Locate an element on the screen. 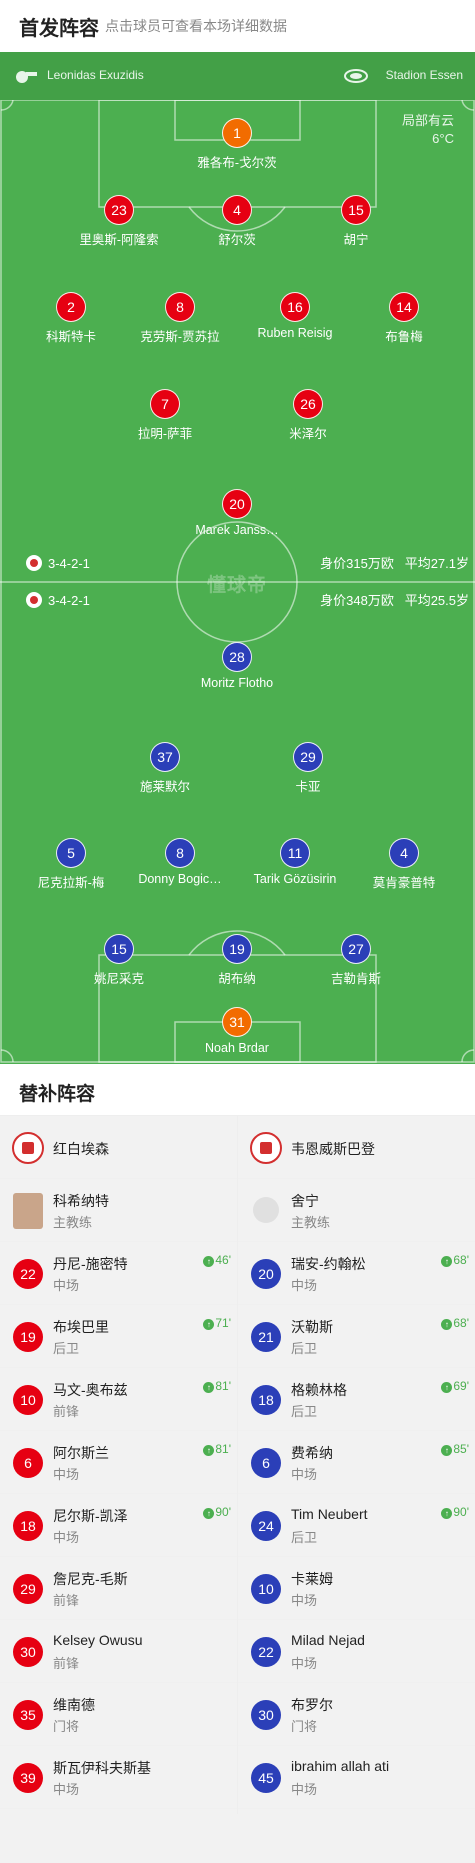 The height and width of the screenshot is (1863, 475). sub-name: 阿尔斯兰 is located at coordinates (81, 1453).